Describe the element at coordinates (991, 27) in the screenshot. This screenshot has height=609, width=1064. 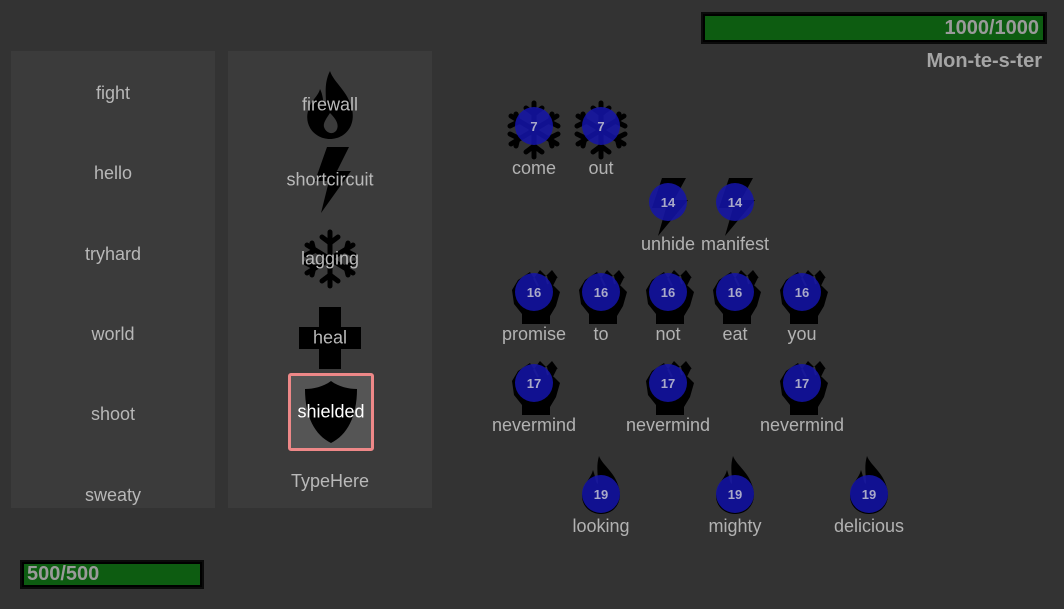
I see `enemy-health-text: 1000/1000` at that location.